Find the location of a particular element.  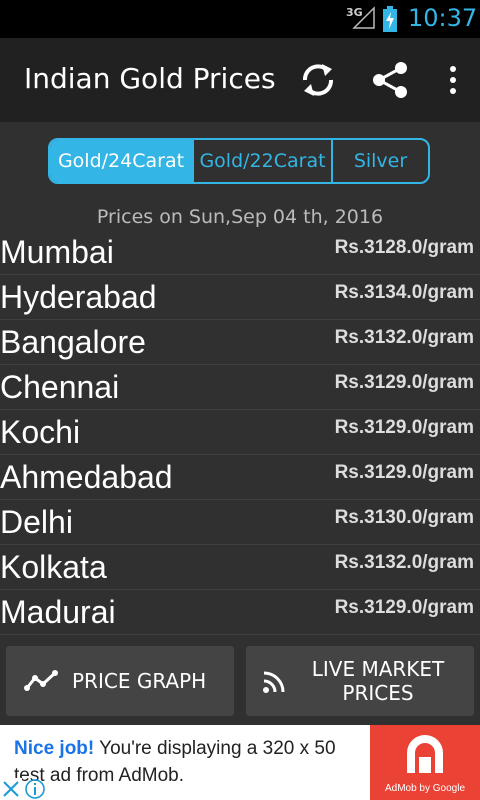

tab-gold-22-carat: Gold/22Carat is located at coordinates (261, 161).